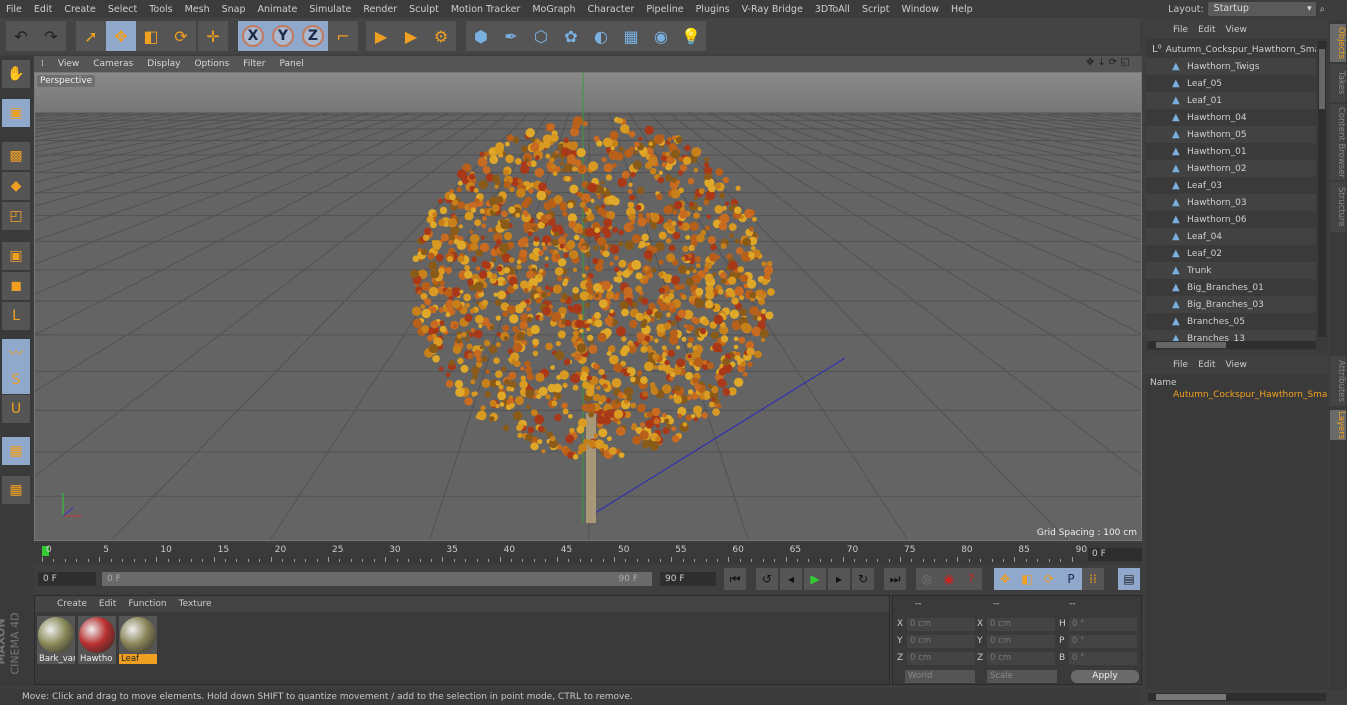 This screenshot has height=705, width=1347. I want to click on object-row: ▲ Leaf_05, so click(1231, 83).